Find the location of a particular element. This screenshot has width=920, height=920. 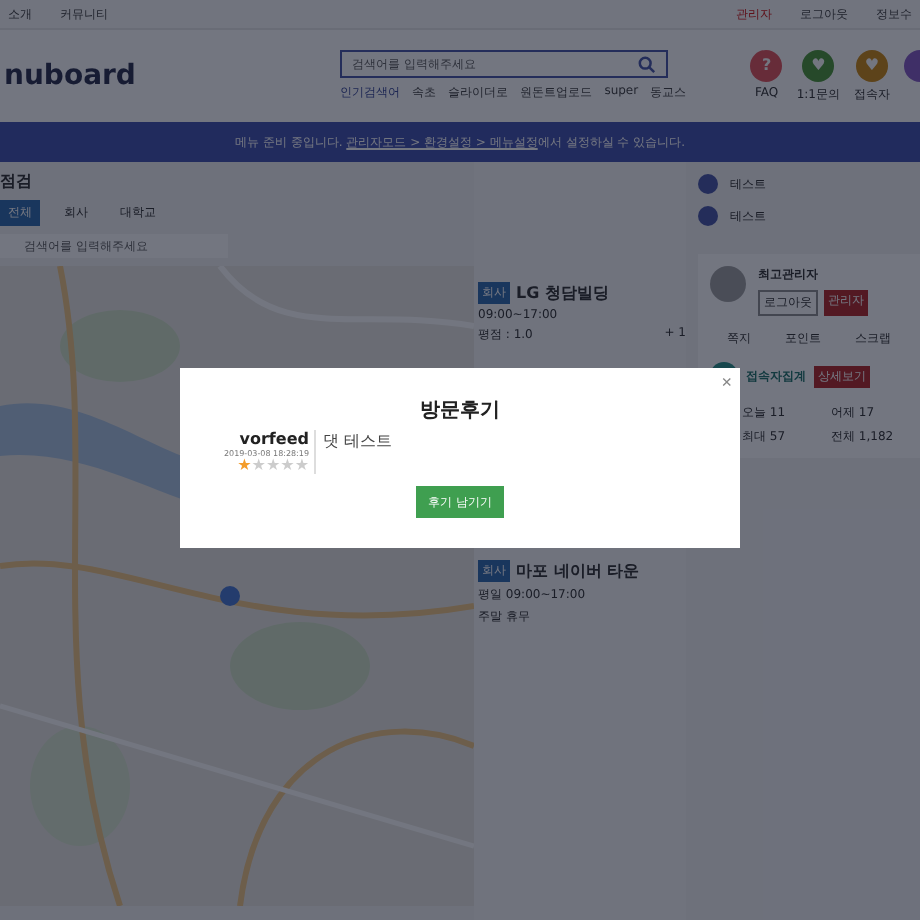

quick-link-icon: ? is located at coordinates (766, 65).